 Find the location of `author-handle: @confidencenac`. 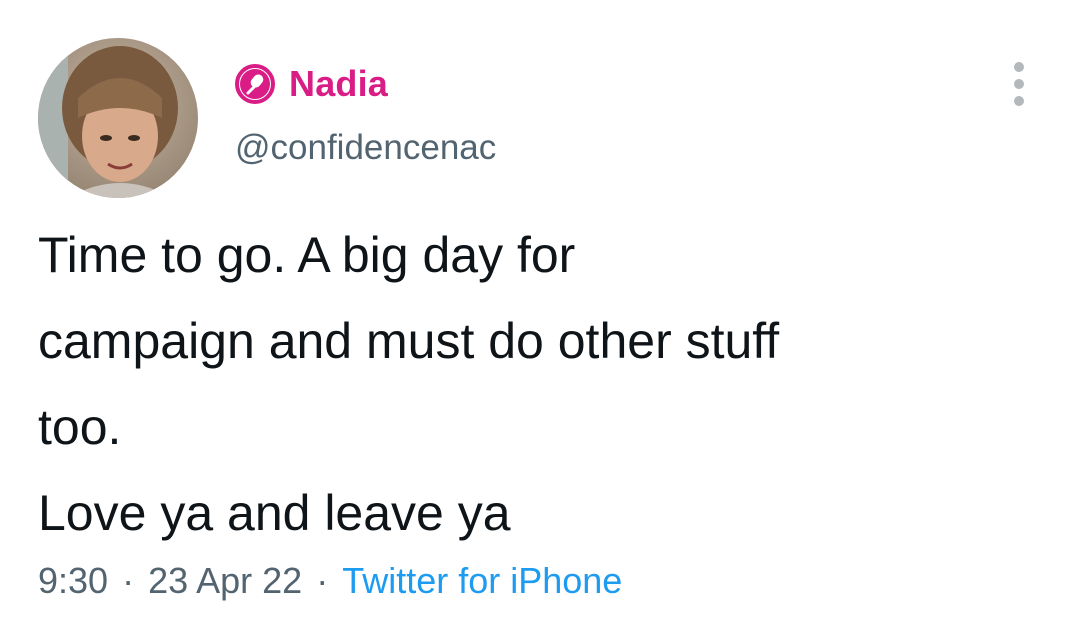

author-handle: @confidencenac is located at coordinates (365, 148).